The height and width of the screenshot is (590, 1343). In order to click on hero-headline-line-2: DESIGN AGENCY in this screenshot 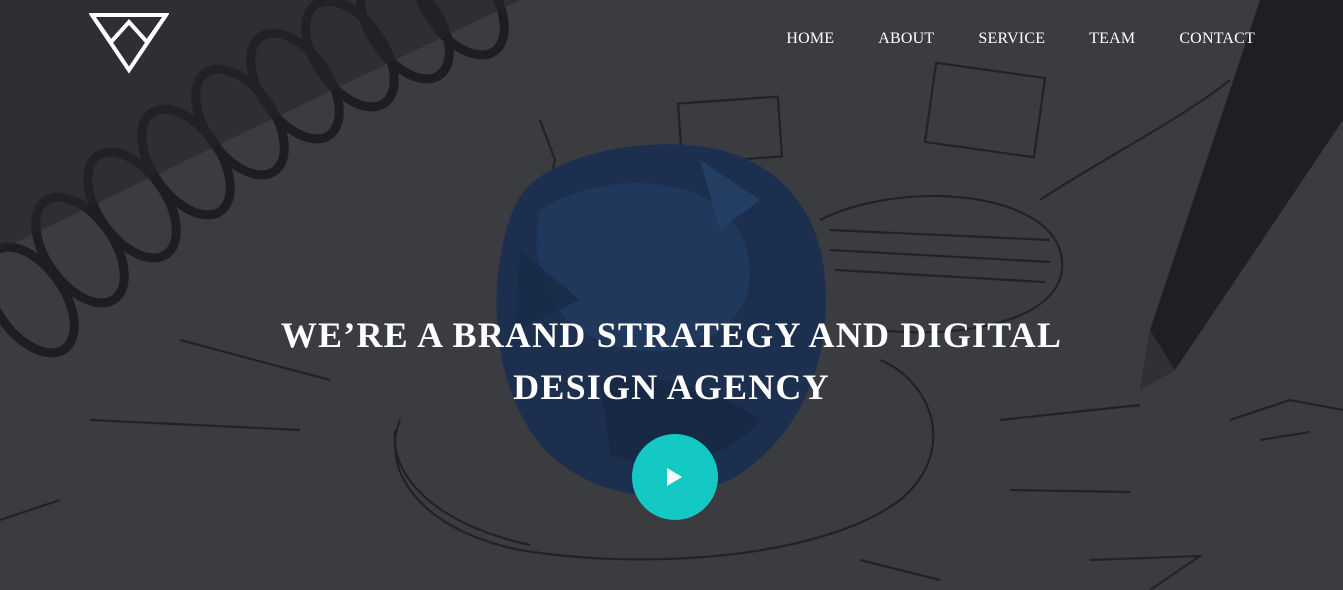, I will do `click(671, 387)`.